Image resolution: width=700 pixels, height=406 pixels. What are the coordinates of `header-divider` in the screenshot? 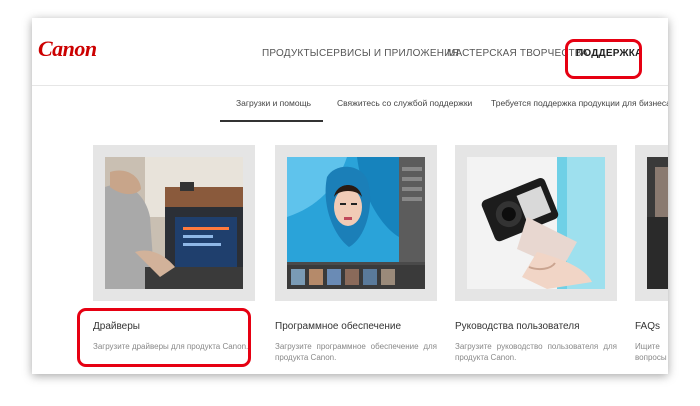 It's located at (350, 85).